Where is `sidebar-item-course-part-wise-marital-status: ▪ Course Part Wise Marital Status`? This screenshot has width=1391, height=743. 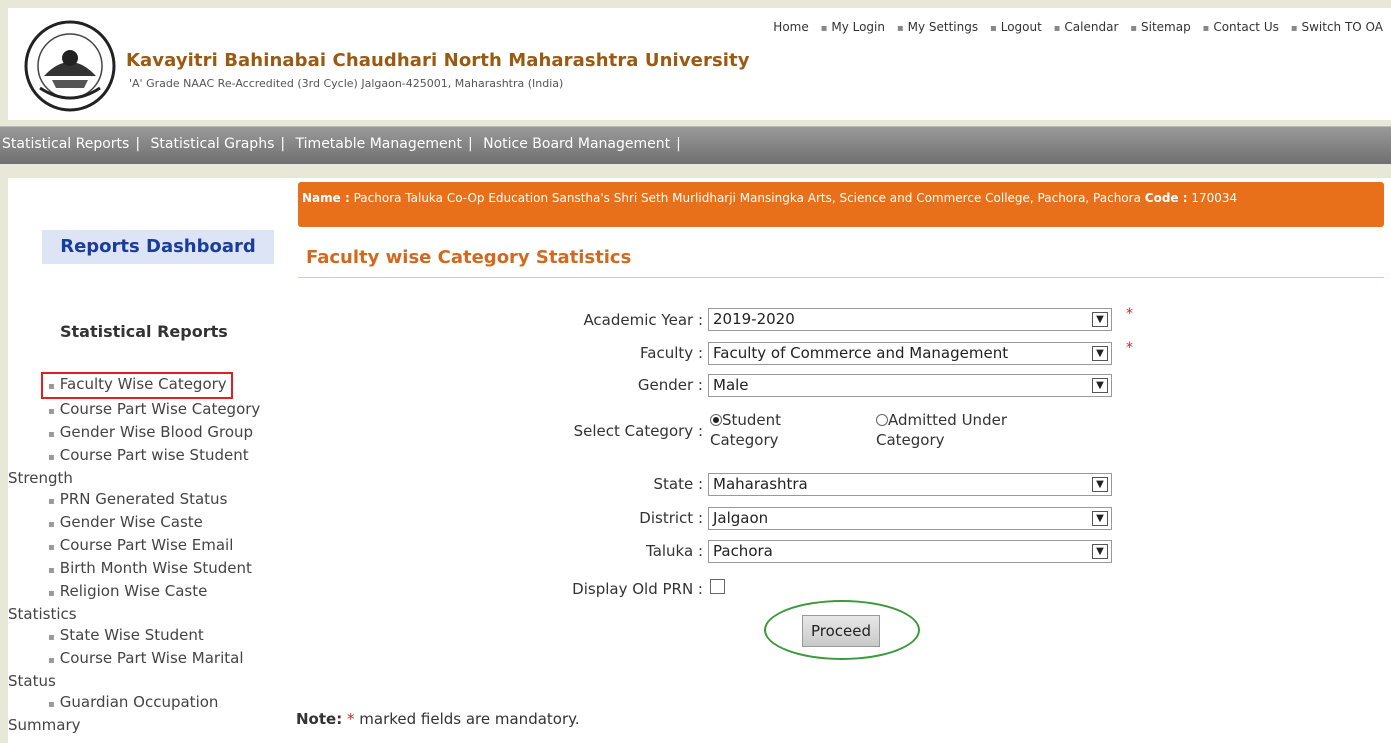 sidebar-item-course-part-wise-marital-status: ▪ Course Part Wise Marital Status is located at coordinates (148, 670).